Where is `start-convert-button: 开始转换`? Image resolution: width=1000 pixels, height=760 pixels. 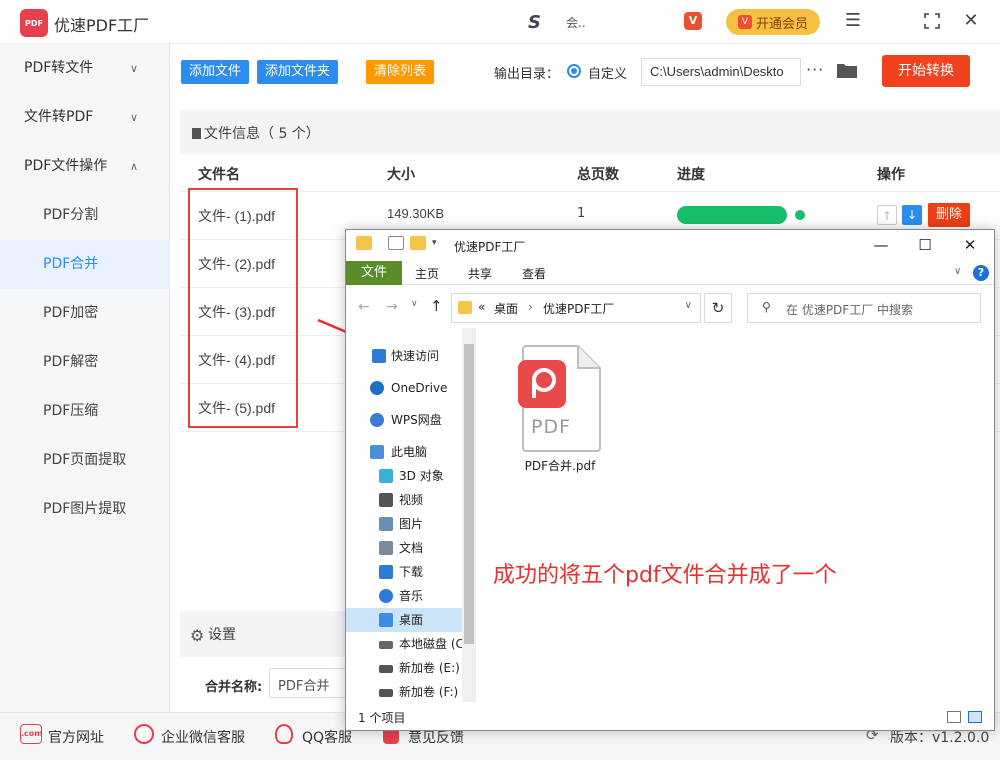 start-convert-button: 开始转换 is located at coordinates (926, 71).